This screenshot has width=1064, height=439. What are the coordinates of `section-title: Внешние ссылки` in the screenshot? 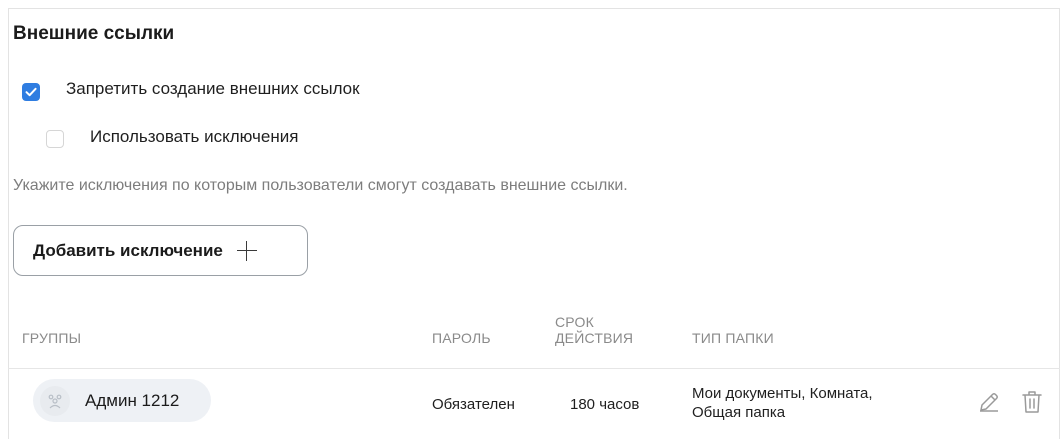 It's located at (94, 33).